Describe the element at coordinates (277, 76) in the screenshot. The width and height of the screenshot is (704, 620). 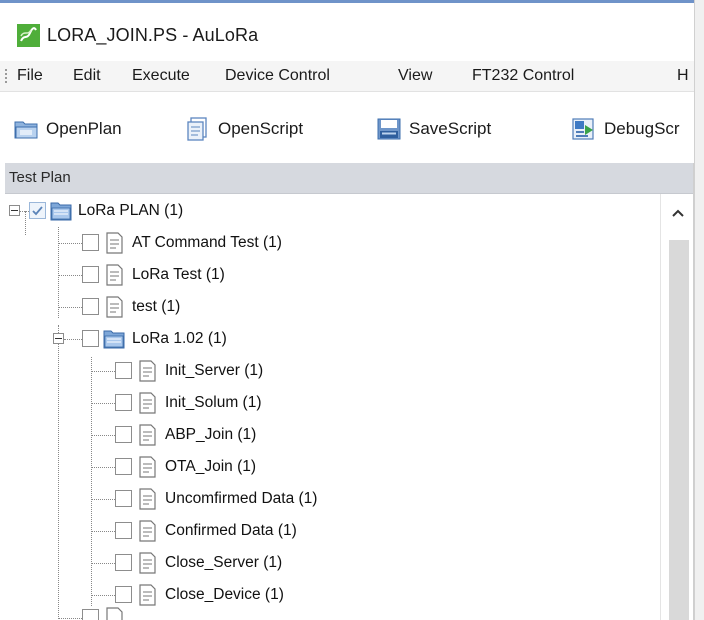
I see `menu-device-control: Device Control` at that location.